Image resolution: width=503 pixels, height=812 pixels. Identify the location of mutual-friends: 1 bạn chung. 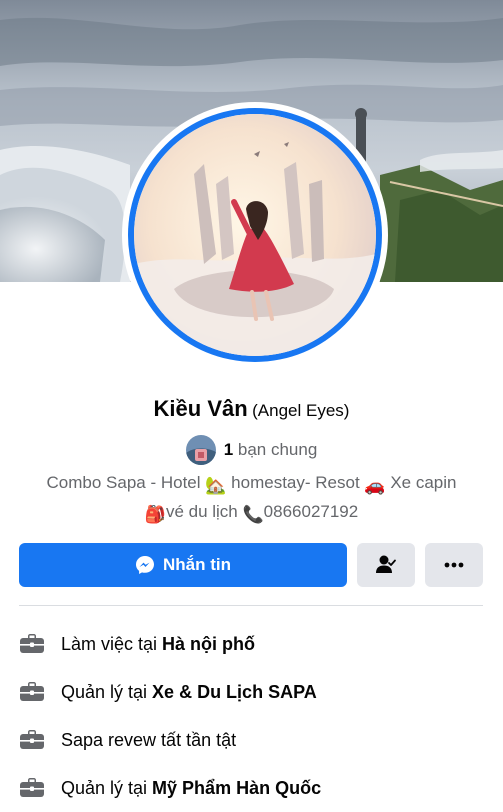
(251, 450).